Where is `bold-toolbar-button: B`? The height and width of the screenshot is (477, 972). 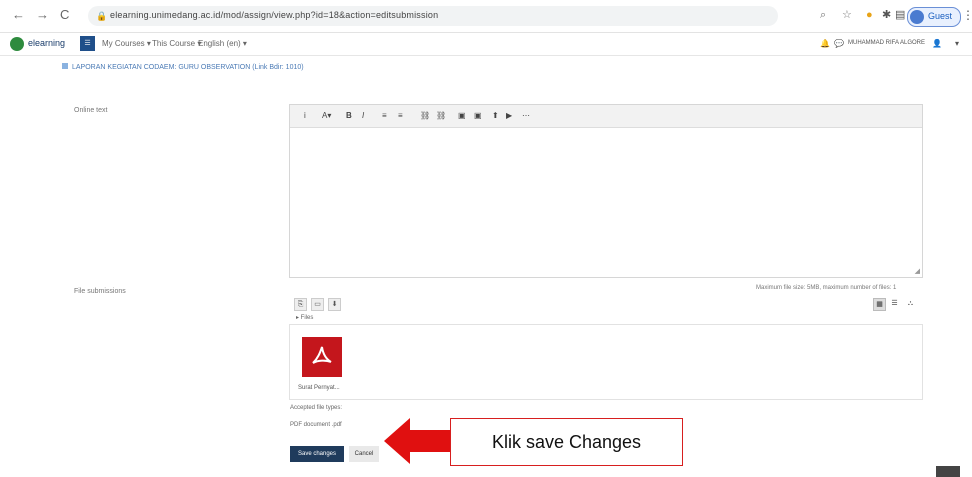 bold-toolbar-button: B is located at coordinates (349, 115).